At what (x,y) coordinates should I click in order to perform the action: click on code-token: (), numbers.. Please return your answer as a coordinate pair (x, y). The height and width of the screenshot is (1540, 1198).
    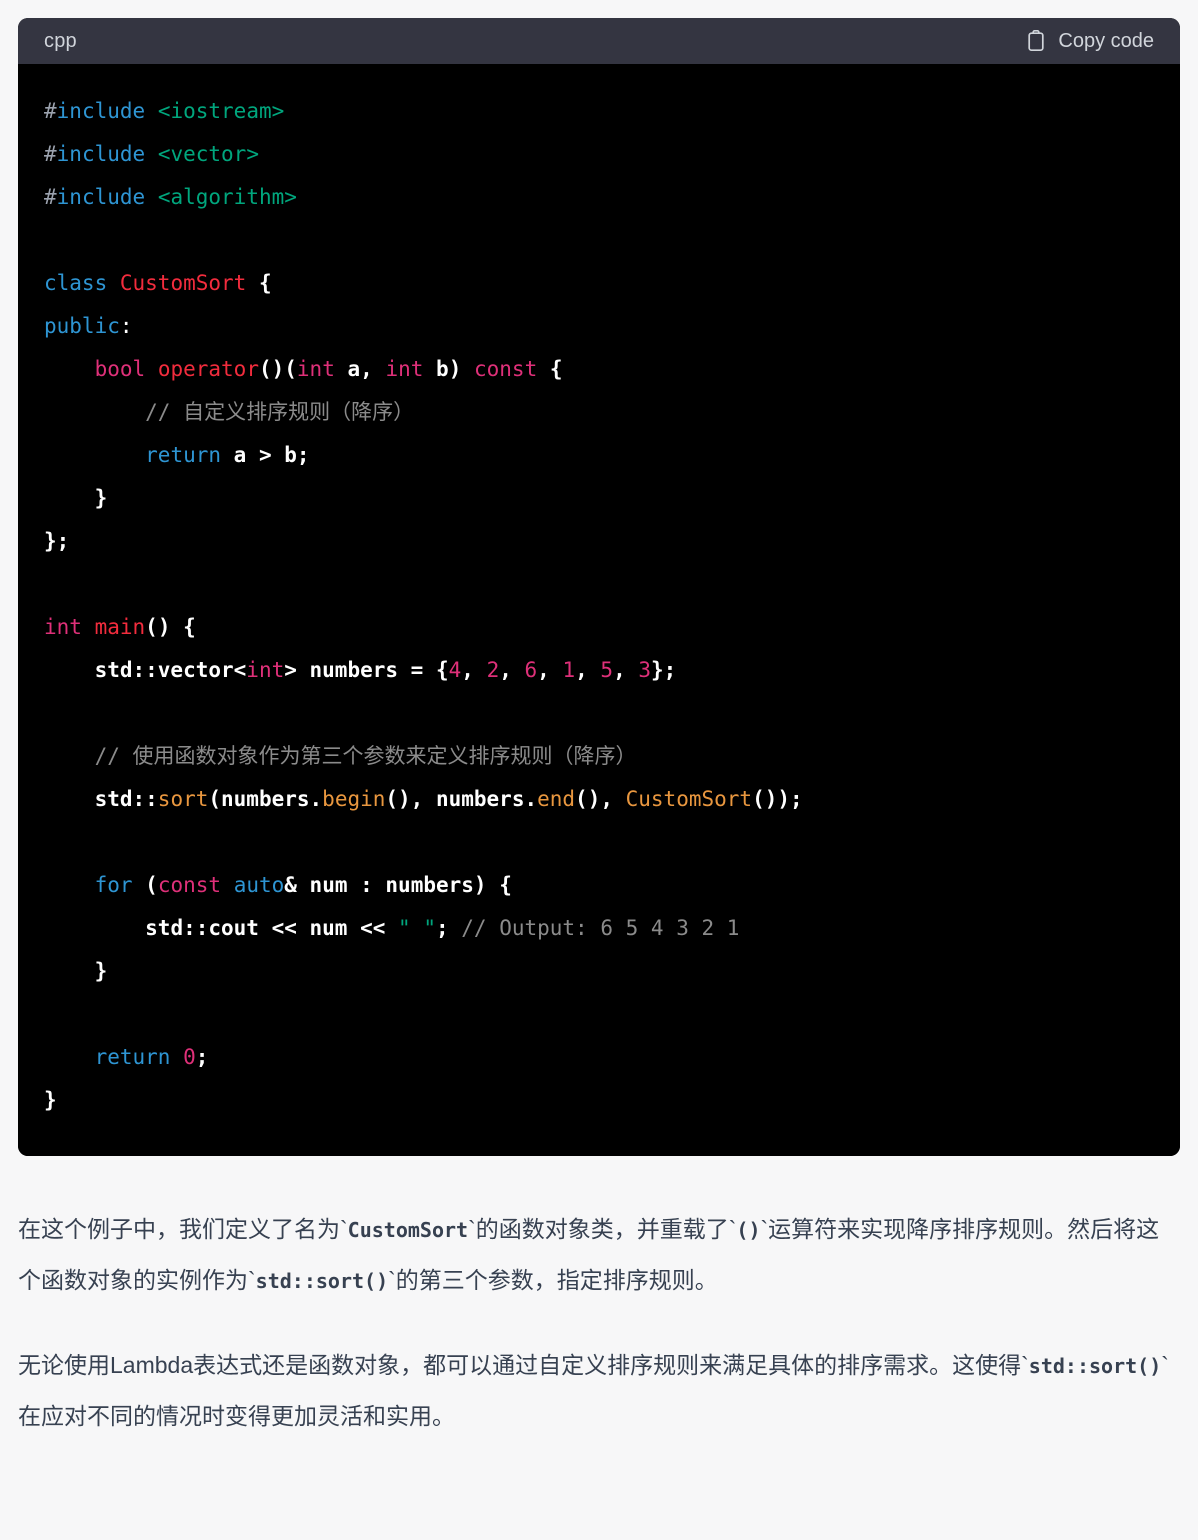
    Looking at the image, I should click on (461, 799).